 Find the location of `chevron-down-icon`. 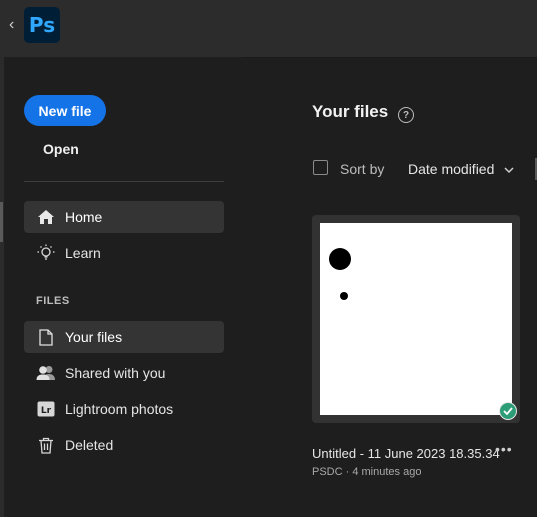

chevron-down-icon is located at coordinates (509, 169).